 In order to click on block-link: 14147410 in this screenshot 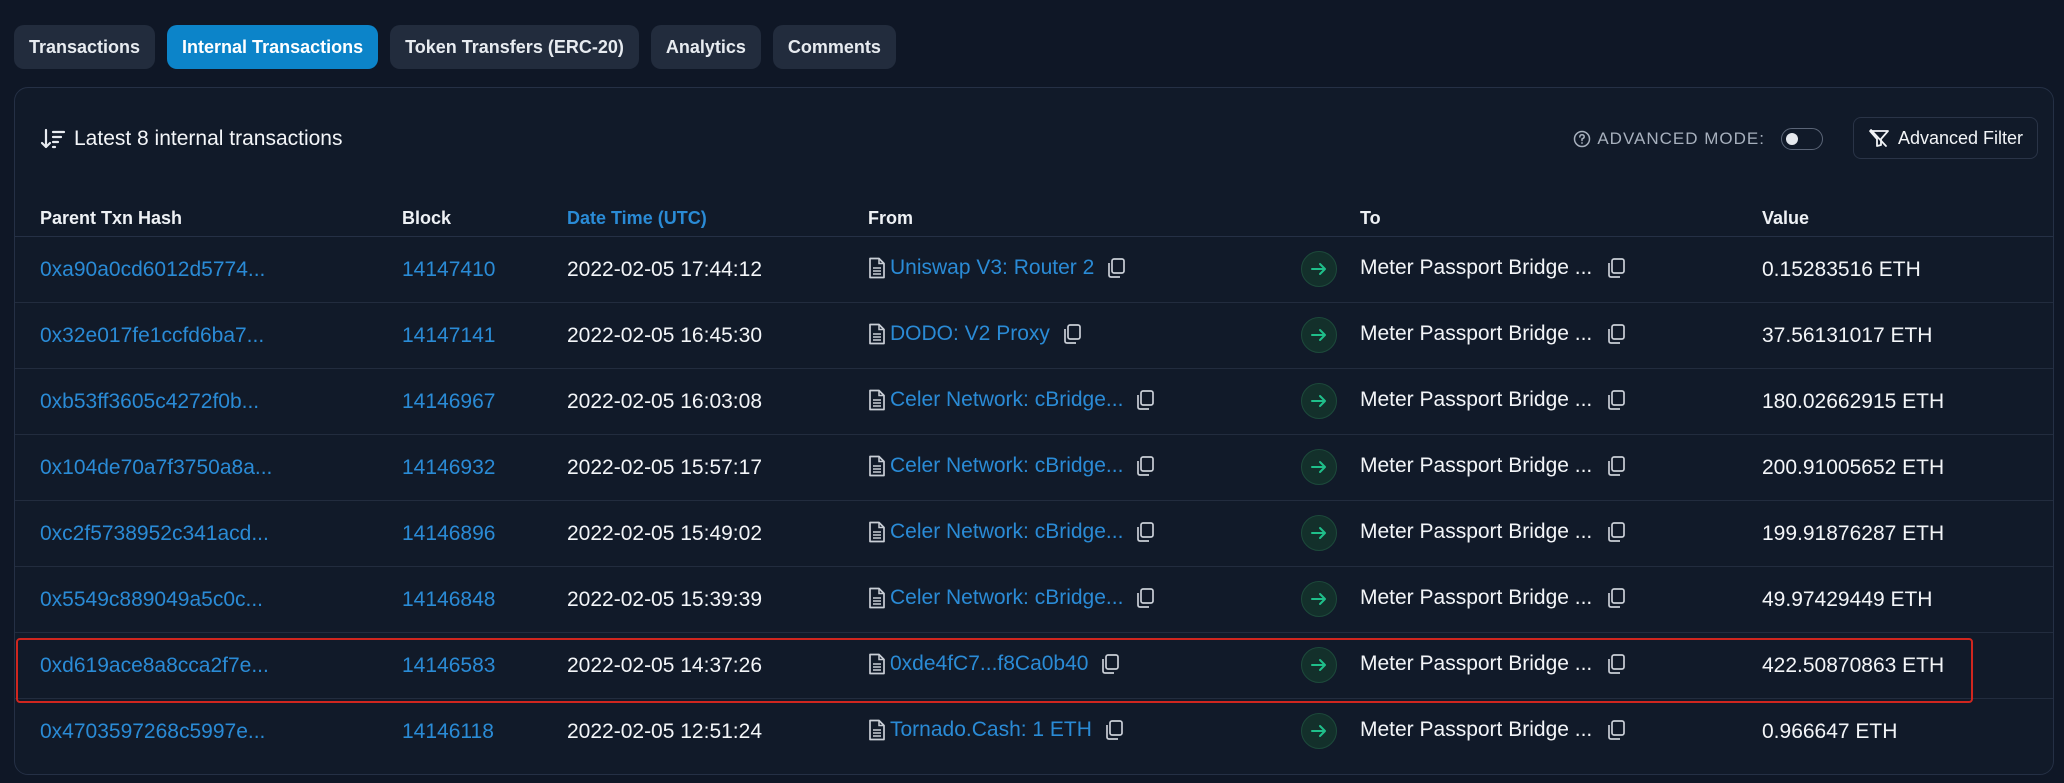, I will do `click(448, 270)`.